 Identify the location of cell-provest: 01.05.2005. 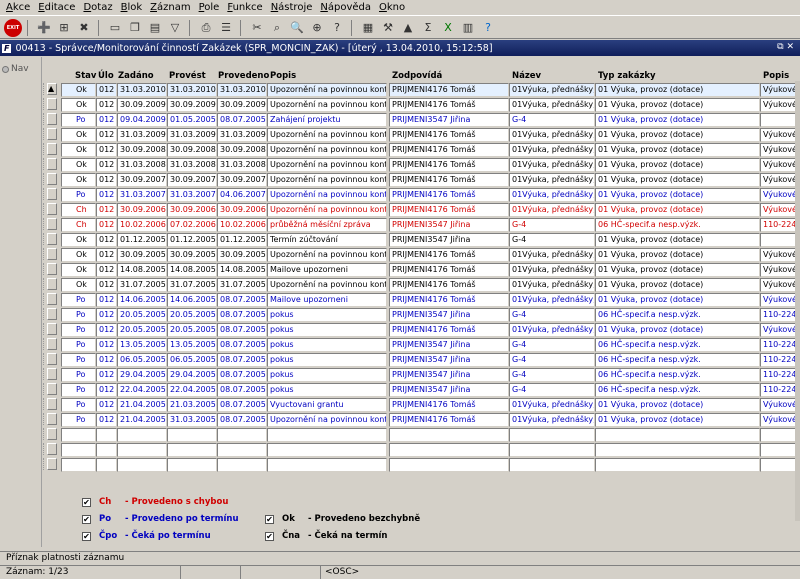
(192, 120).